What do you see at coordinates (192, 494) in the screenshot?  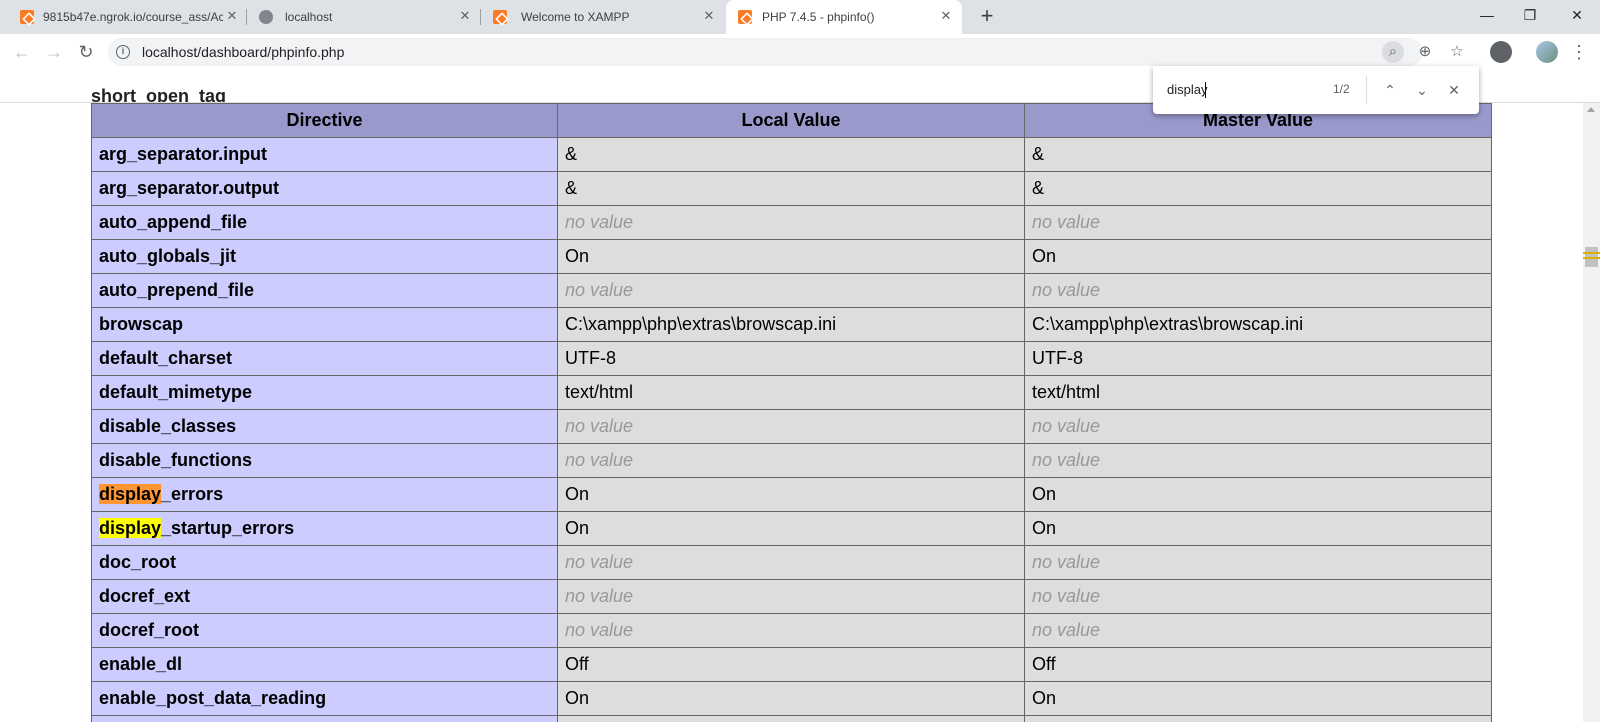 I see `directive-name-rest: _errors` at bounding box center [192, 494].